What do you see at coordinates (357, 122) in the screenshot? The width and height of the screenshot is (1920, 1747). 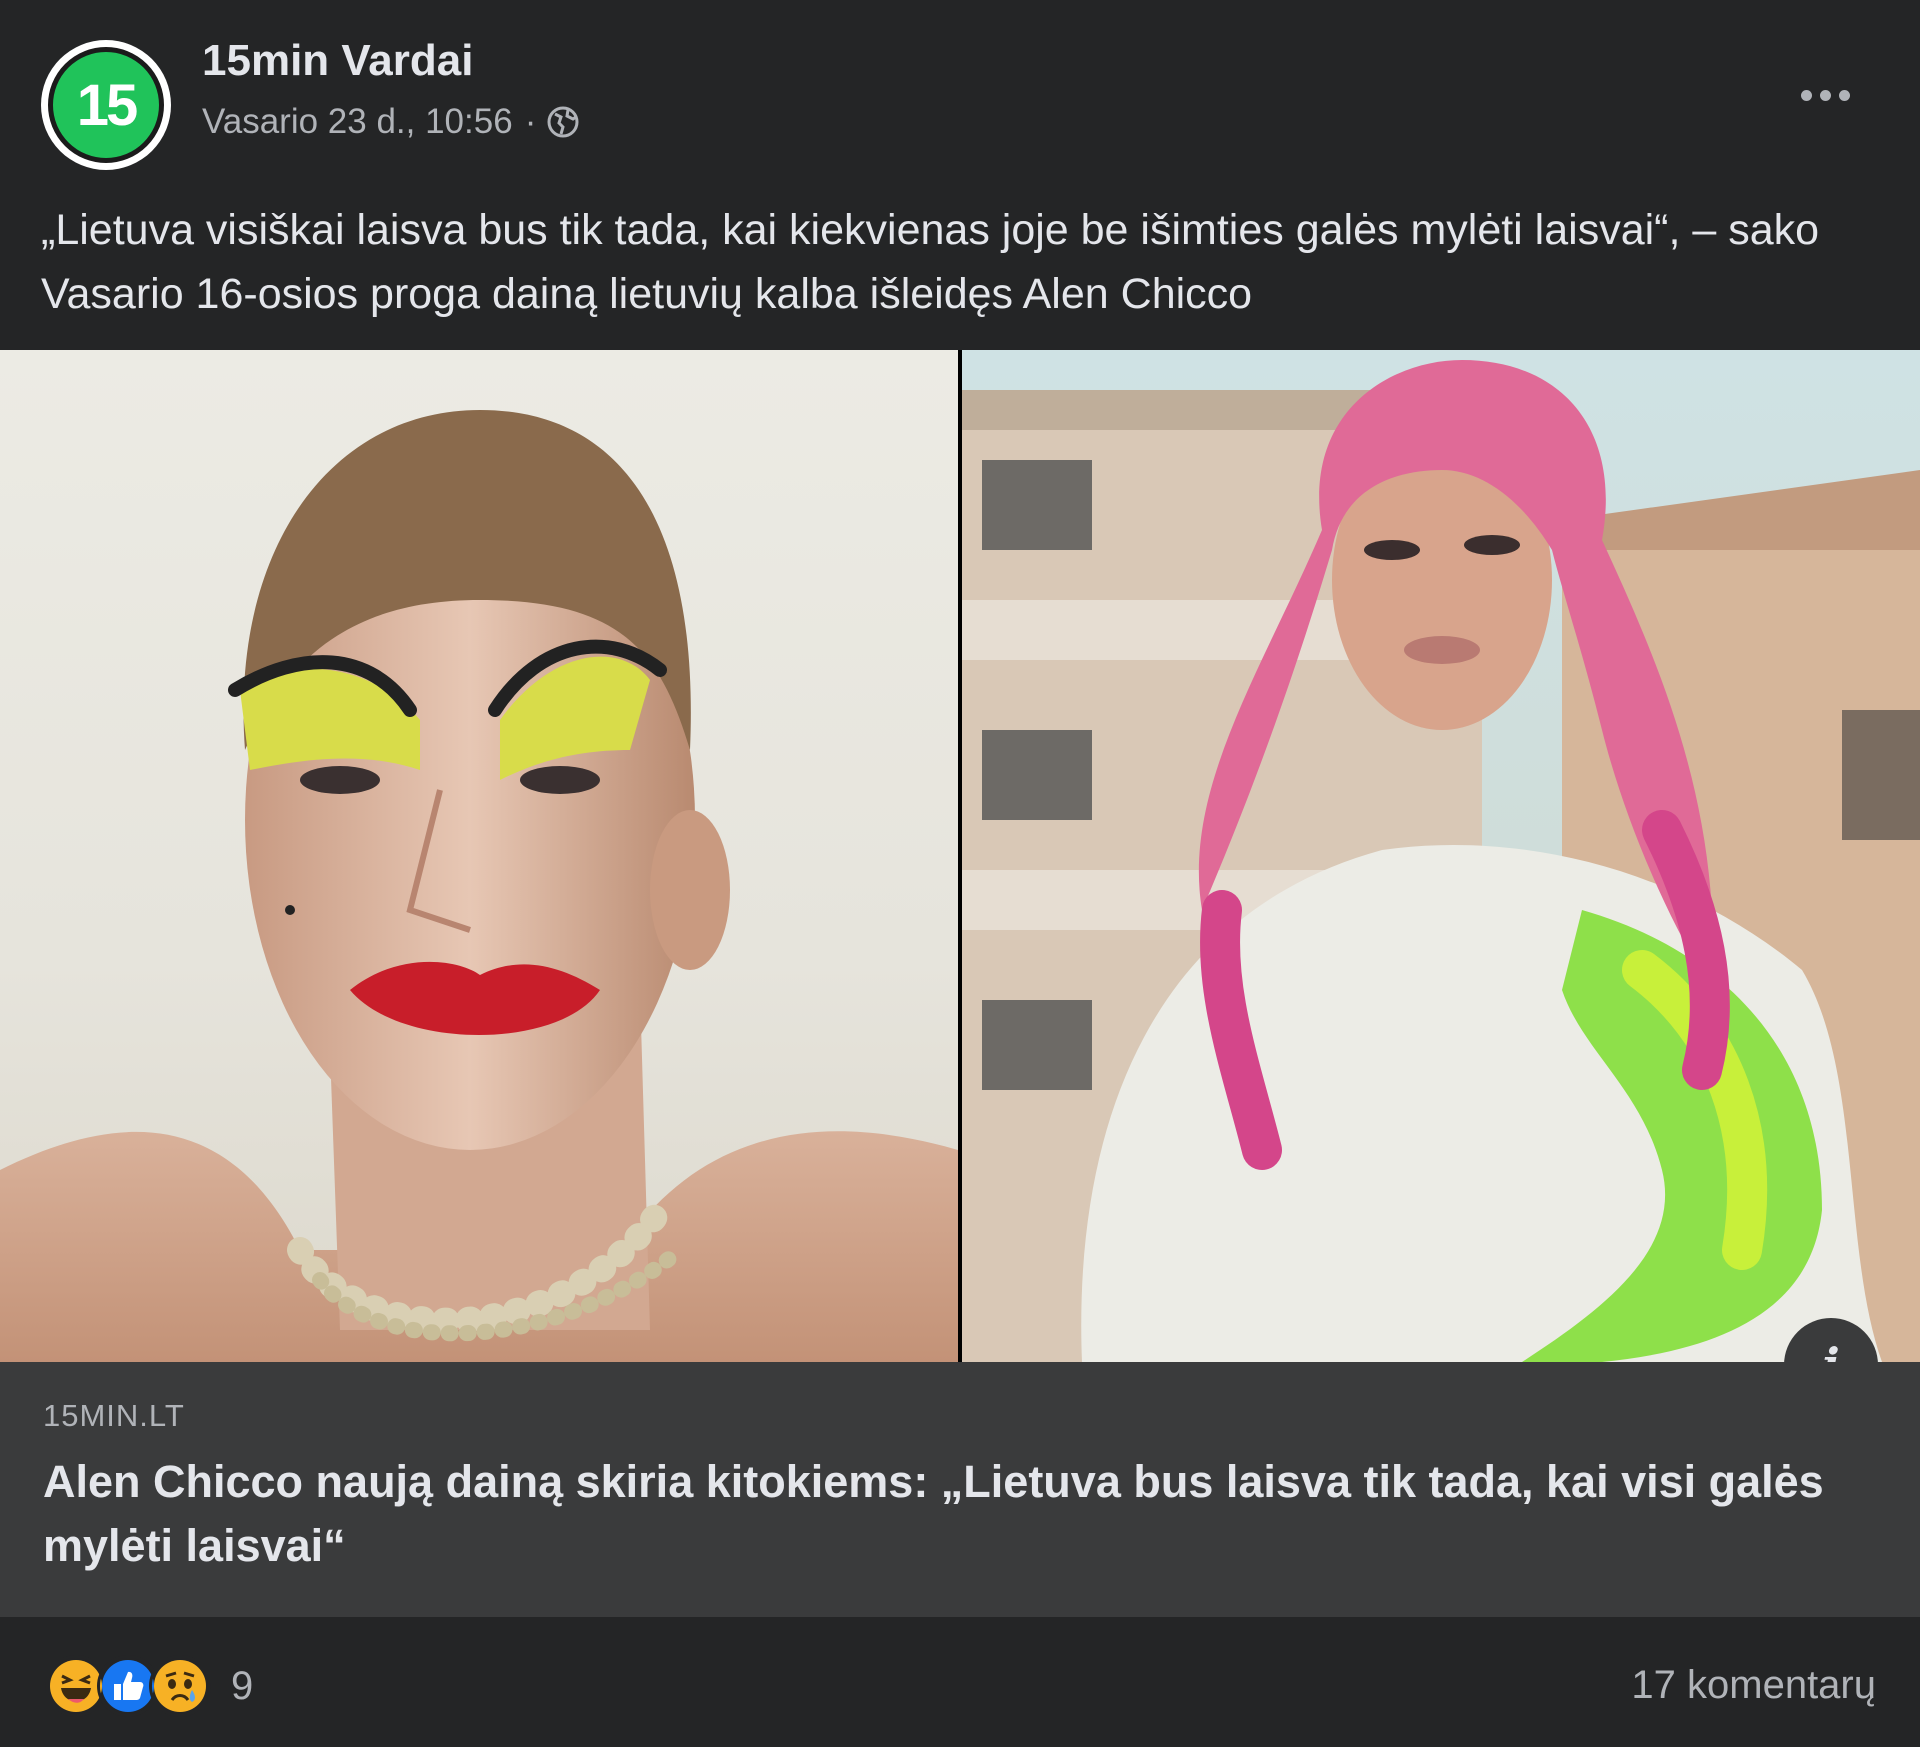 I see `post-timestamp-link: Vasario 23 d., 10:56` at bounding box center [357, 122].